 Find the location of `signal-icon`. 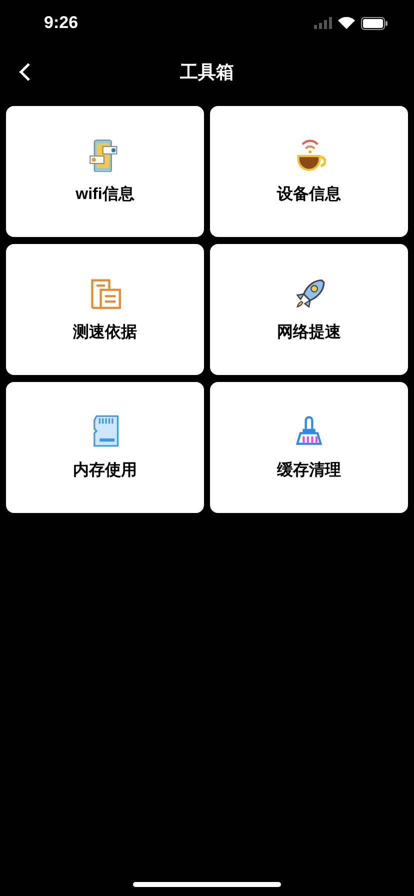

signal-icon is located at coordinates (323, 23).